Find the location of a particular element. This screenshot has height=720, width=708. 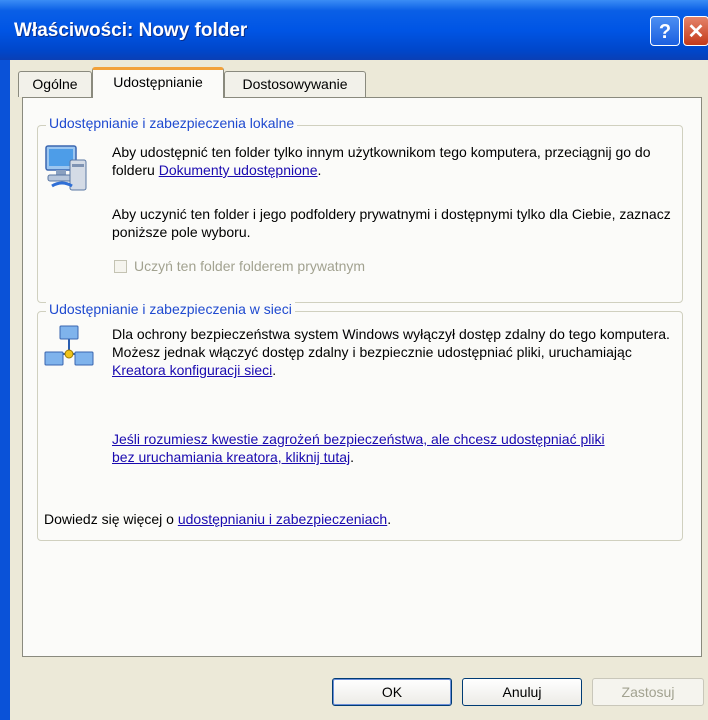

network-group-legend: Udostępnianie i zabezpieczenia w sieci is located at coordinates (170, 309).